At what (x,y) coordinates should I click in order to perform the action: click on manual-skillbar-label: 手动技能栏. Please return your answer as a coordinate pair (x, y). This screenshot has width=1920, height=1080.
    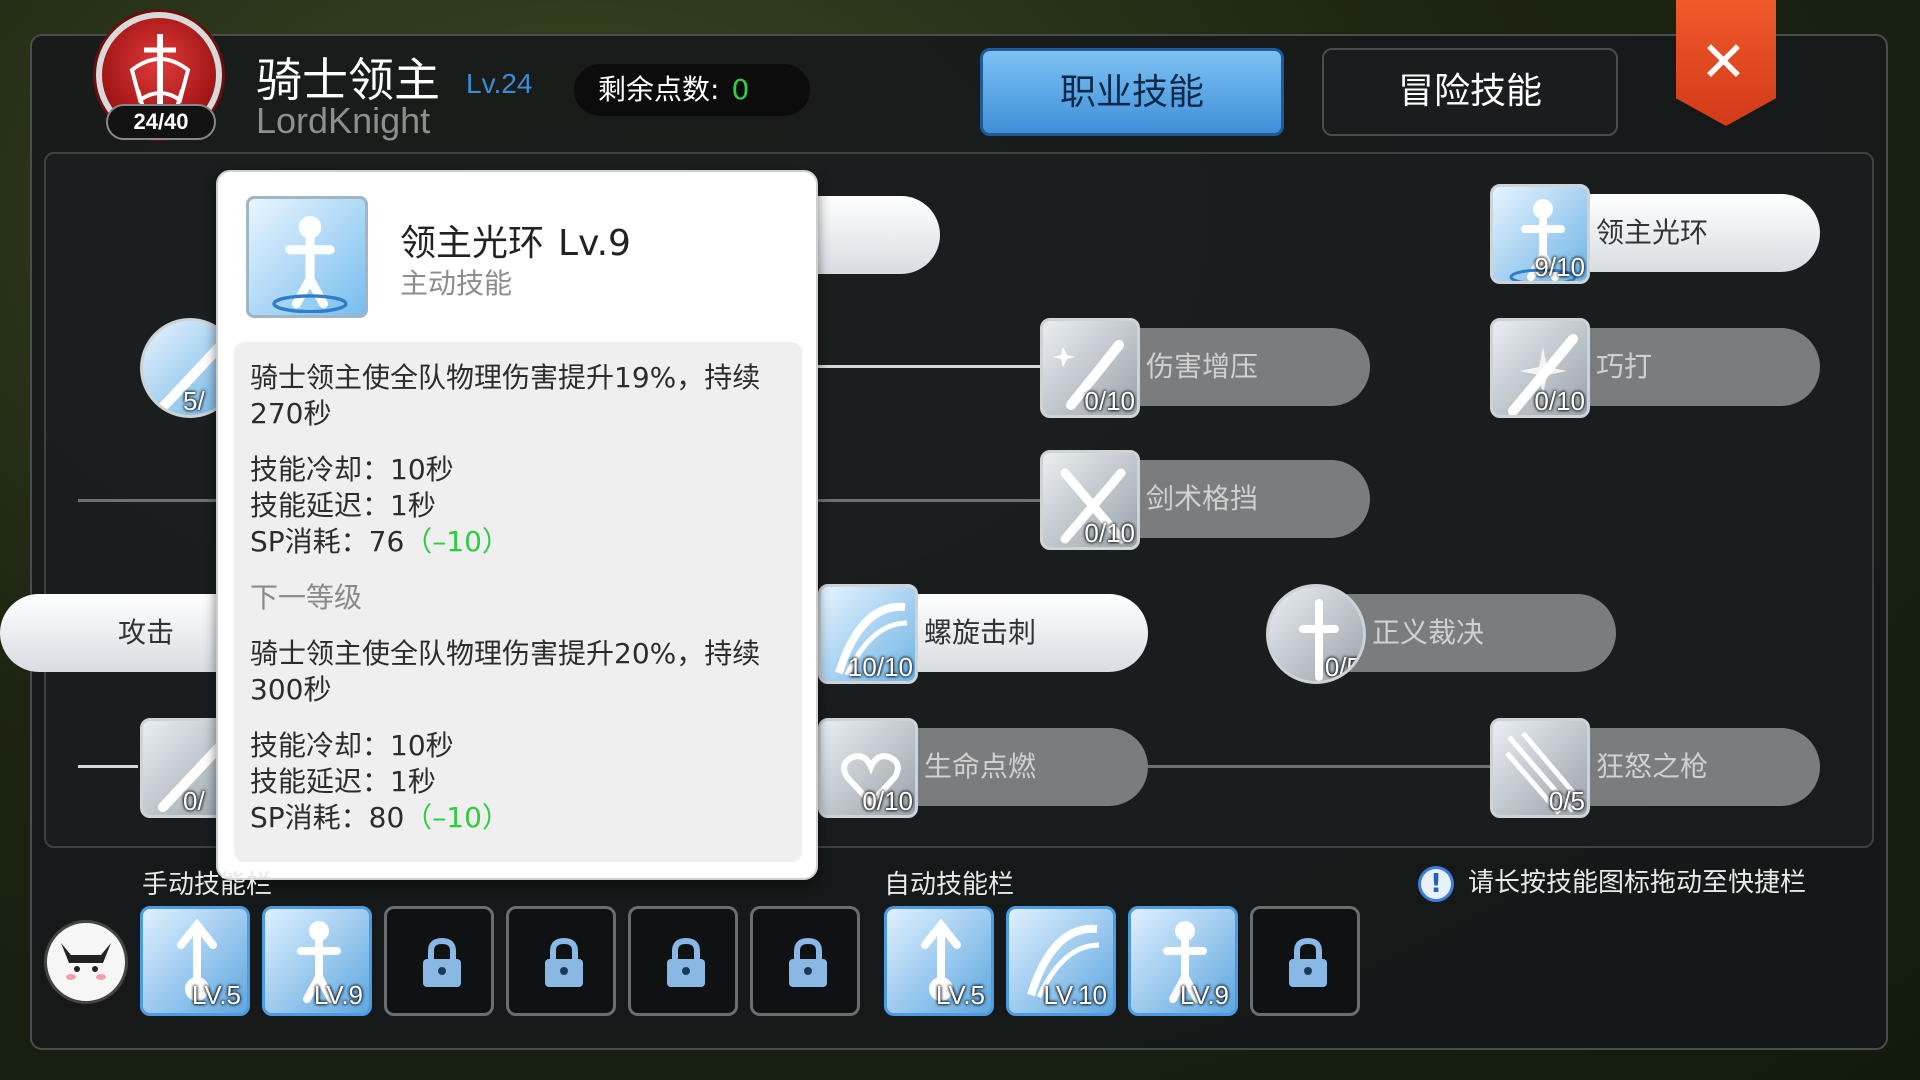
    Looking at the image, I should click on (207, 885).